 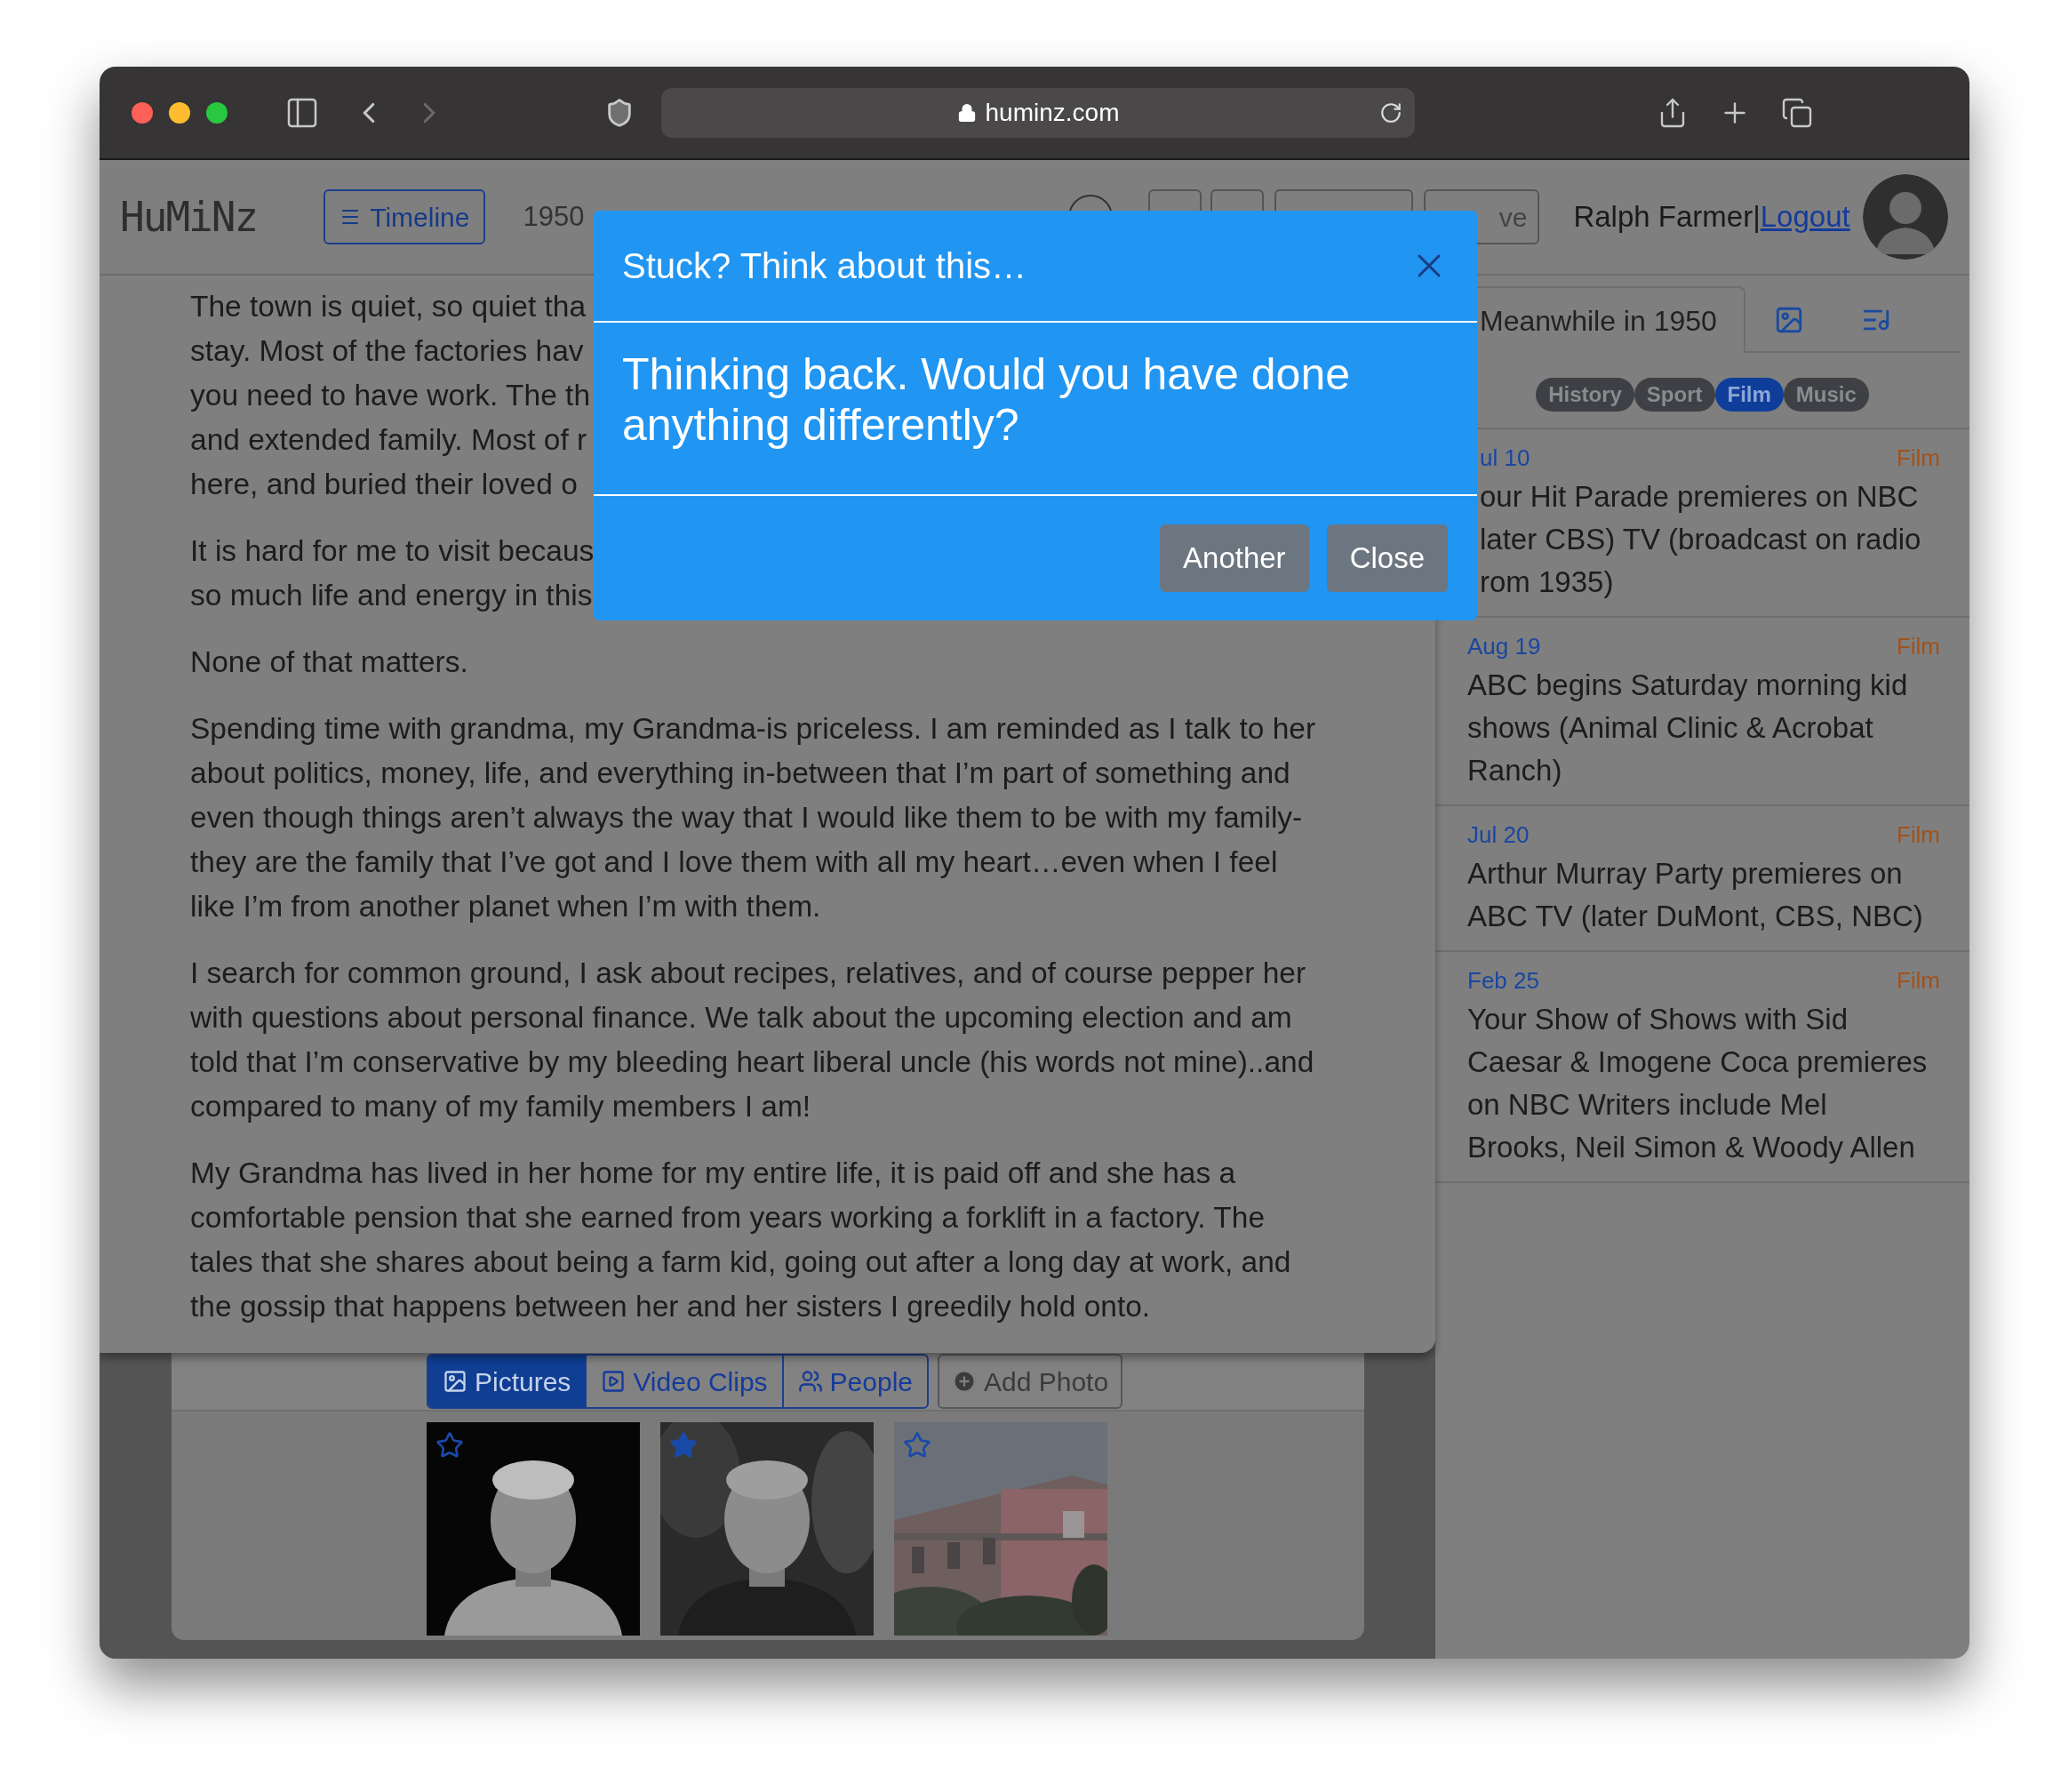 I want to click on avatar, so click(x=1905, y=217).